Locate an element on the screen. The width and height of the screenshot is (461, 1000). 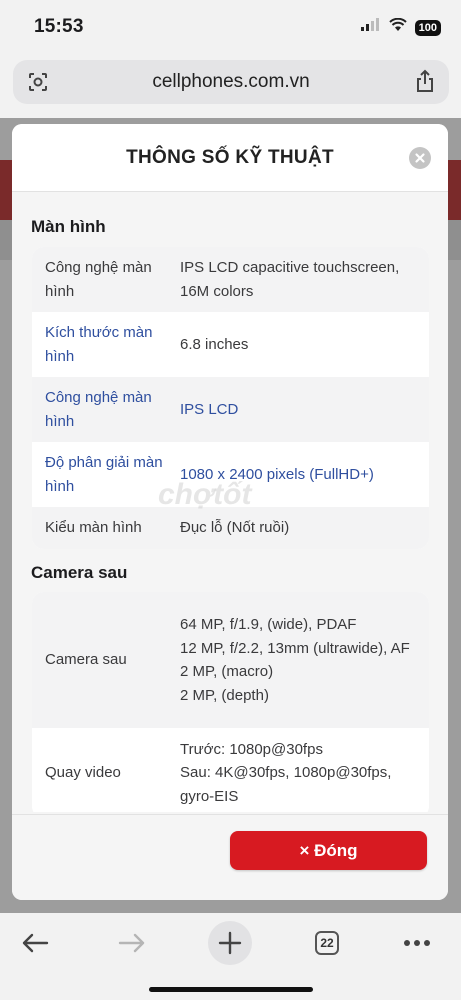
spec-row: Kích thước màn hình 6.8 inches is located at coordinates (230, 344).